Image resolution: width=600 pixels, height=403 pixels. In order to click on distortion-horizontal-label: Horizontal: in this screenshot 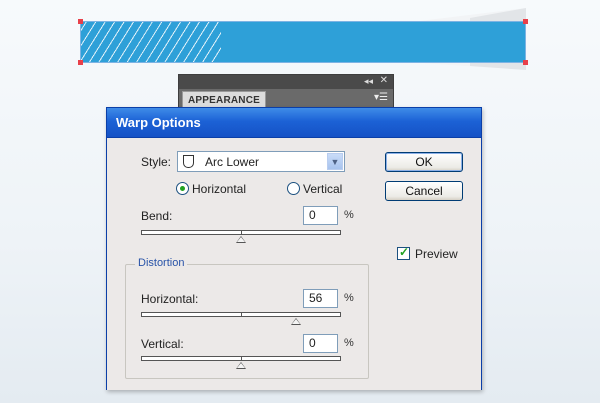, I will do `click(170, 299)`.